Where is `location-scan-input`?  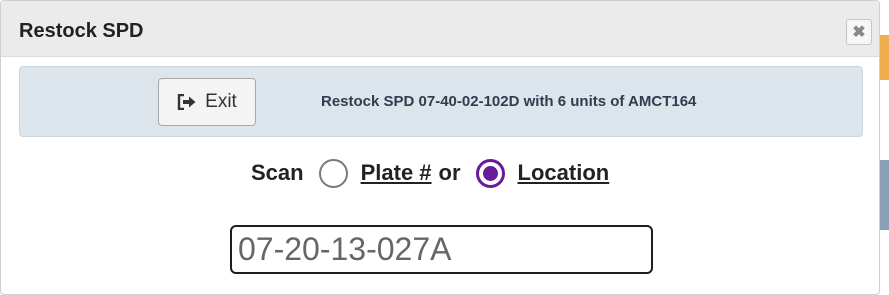 location-scan-input is located at coordinates (441, 249).